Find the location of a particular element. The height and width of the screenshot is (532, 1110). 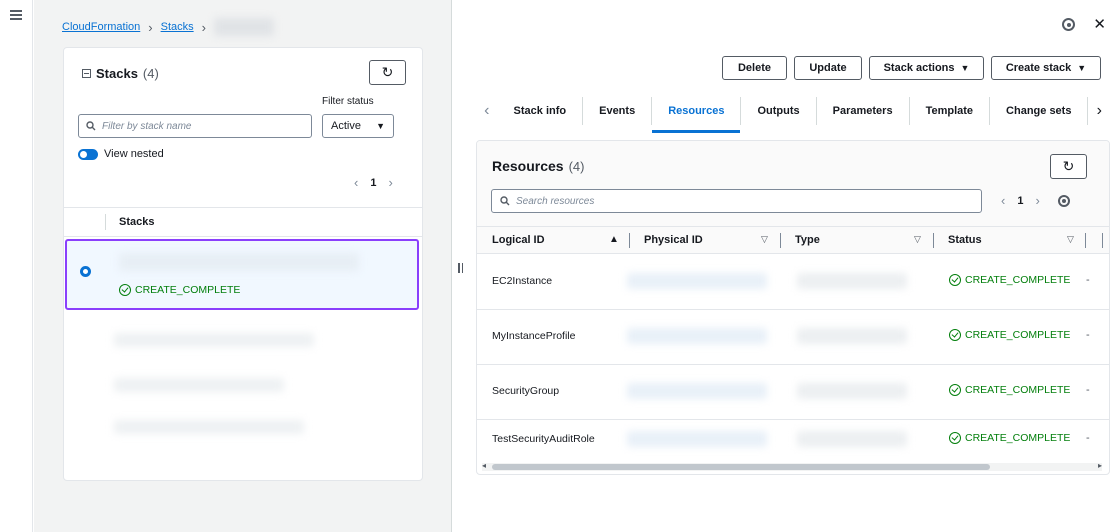

resources-refresh-button: ↻ is located at coordinates (1068, 166).